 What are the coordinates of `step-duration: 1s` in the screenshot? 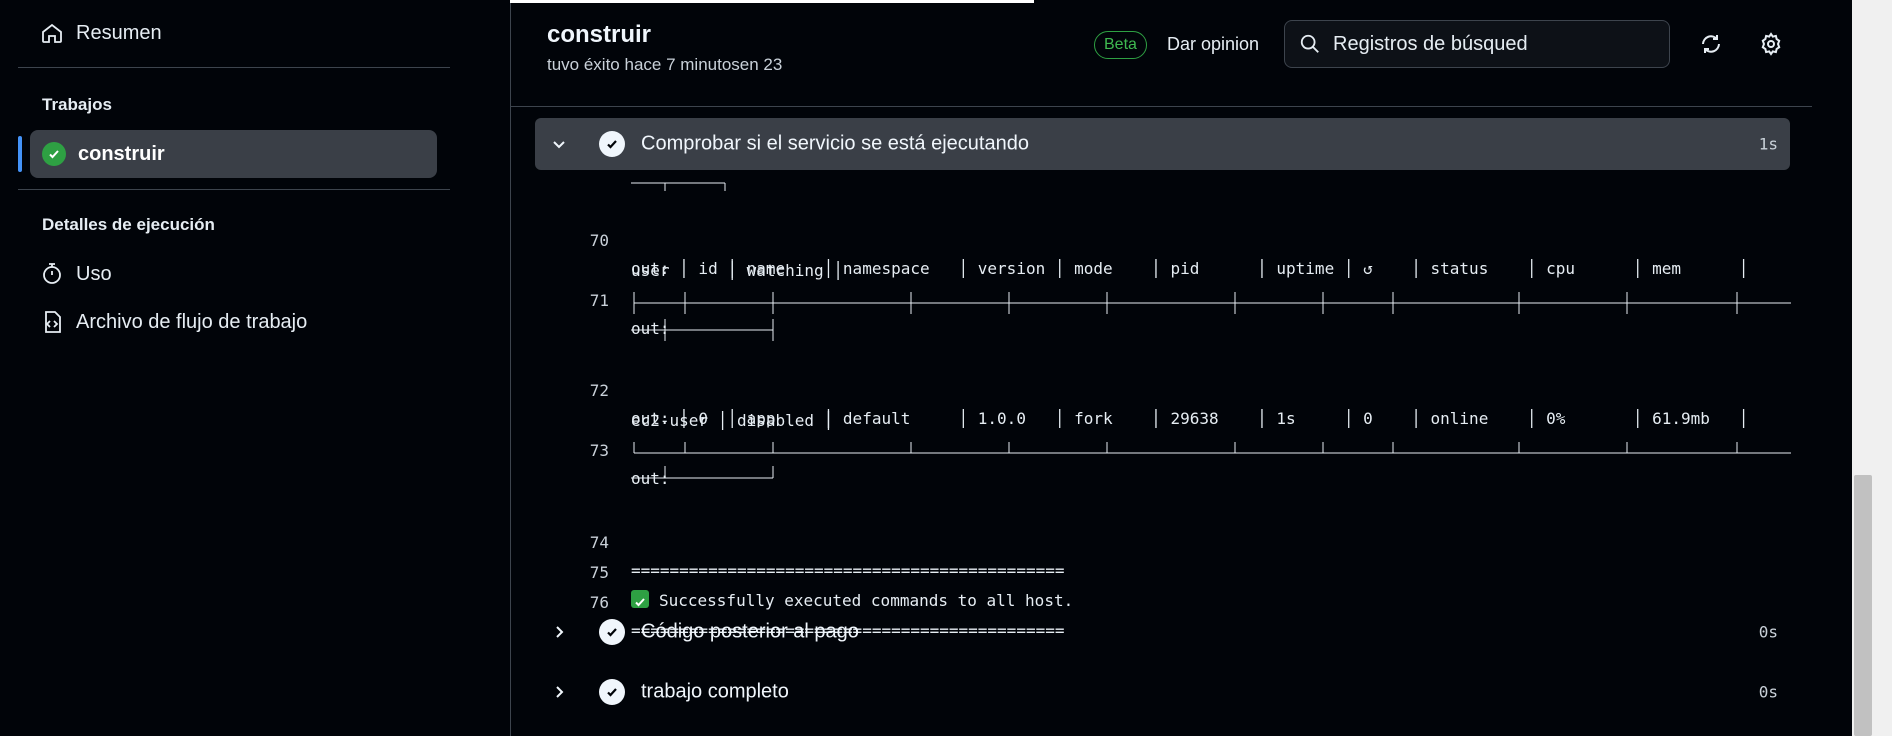 It's located at (1768, 144).